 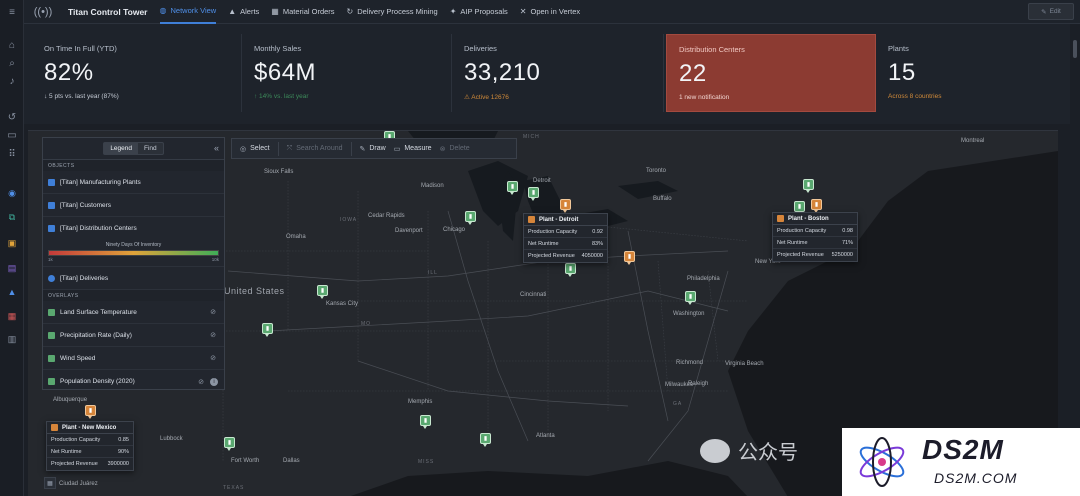 I want to click on tab-aip-proposals: ✦ AIP Proposals, so click(x=479, y=12).